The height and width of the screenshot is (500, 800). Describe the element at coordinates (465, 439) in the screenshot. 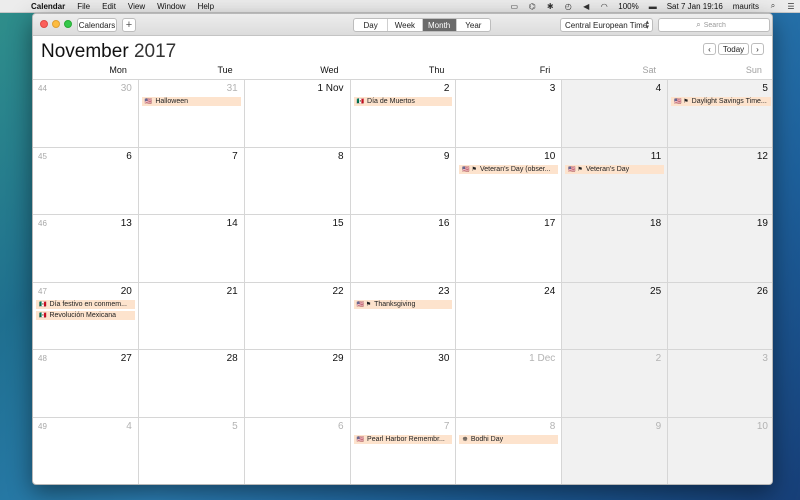

I see `event-flag-icon: ☸` at that location.